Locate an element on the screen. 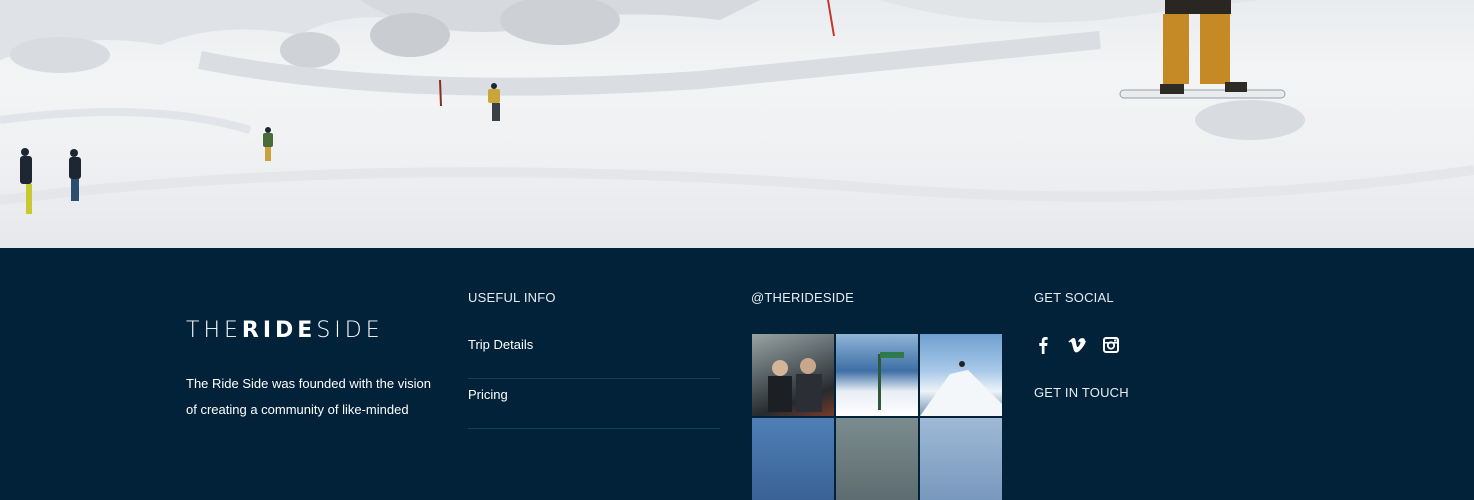  trip-details-link: Trip Details is located at coordinates (594, 354).